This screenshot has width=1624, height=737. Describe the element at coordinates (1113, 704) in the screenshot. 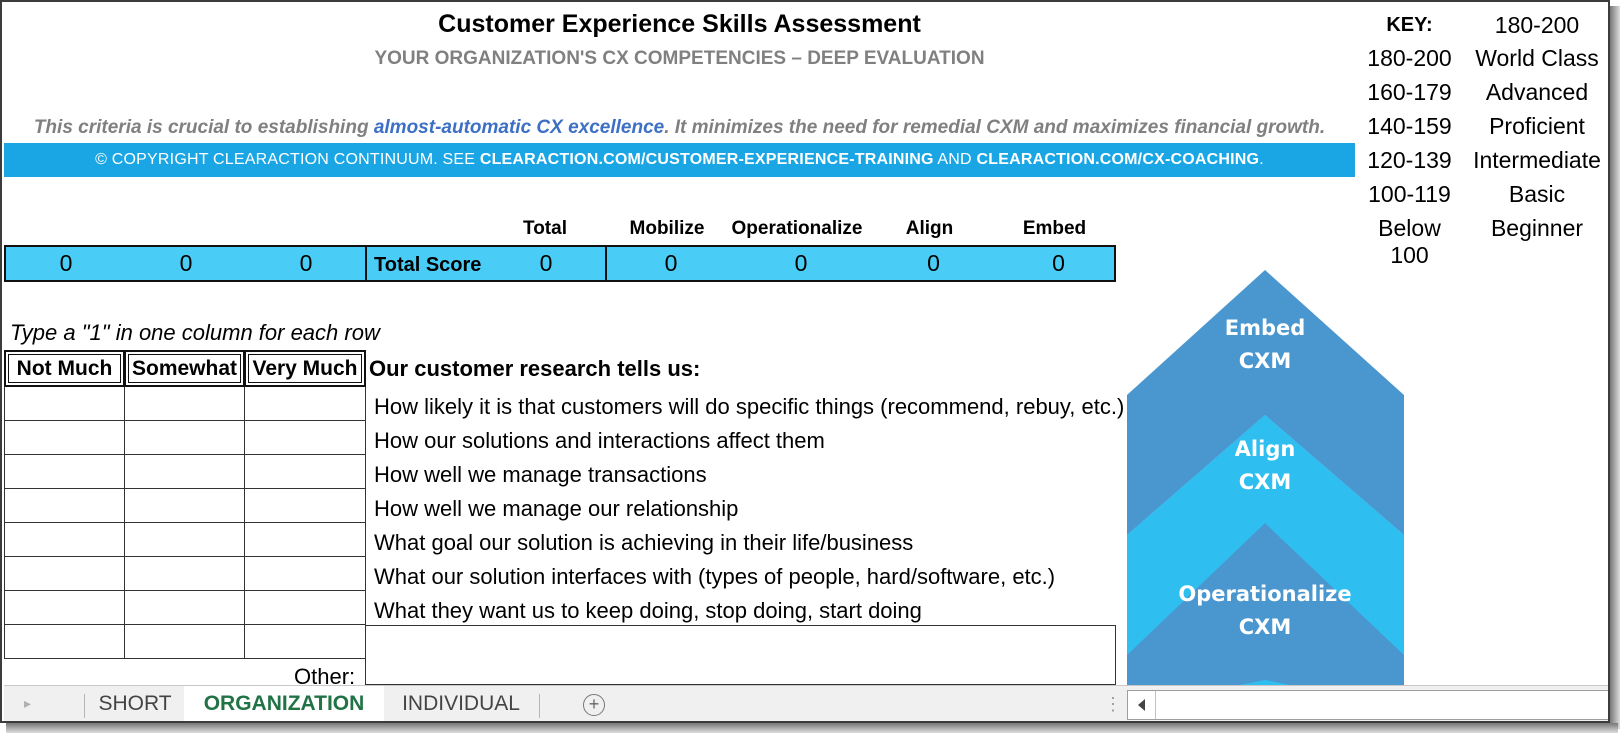

I see `tab-splitter-handle: ⋮` at that location.